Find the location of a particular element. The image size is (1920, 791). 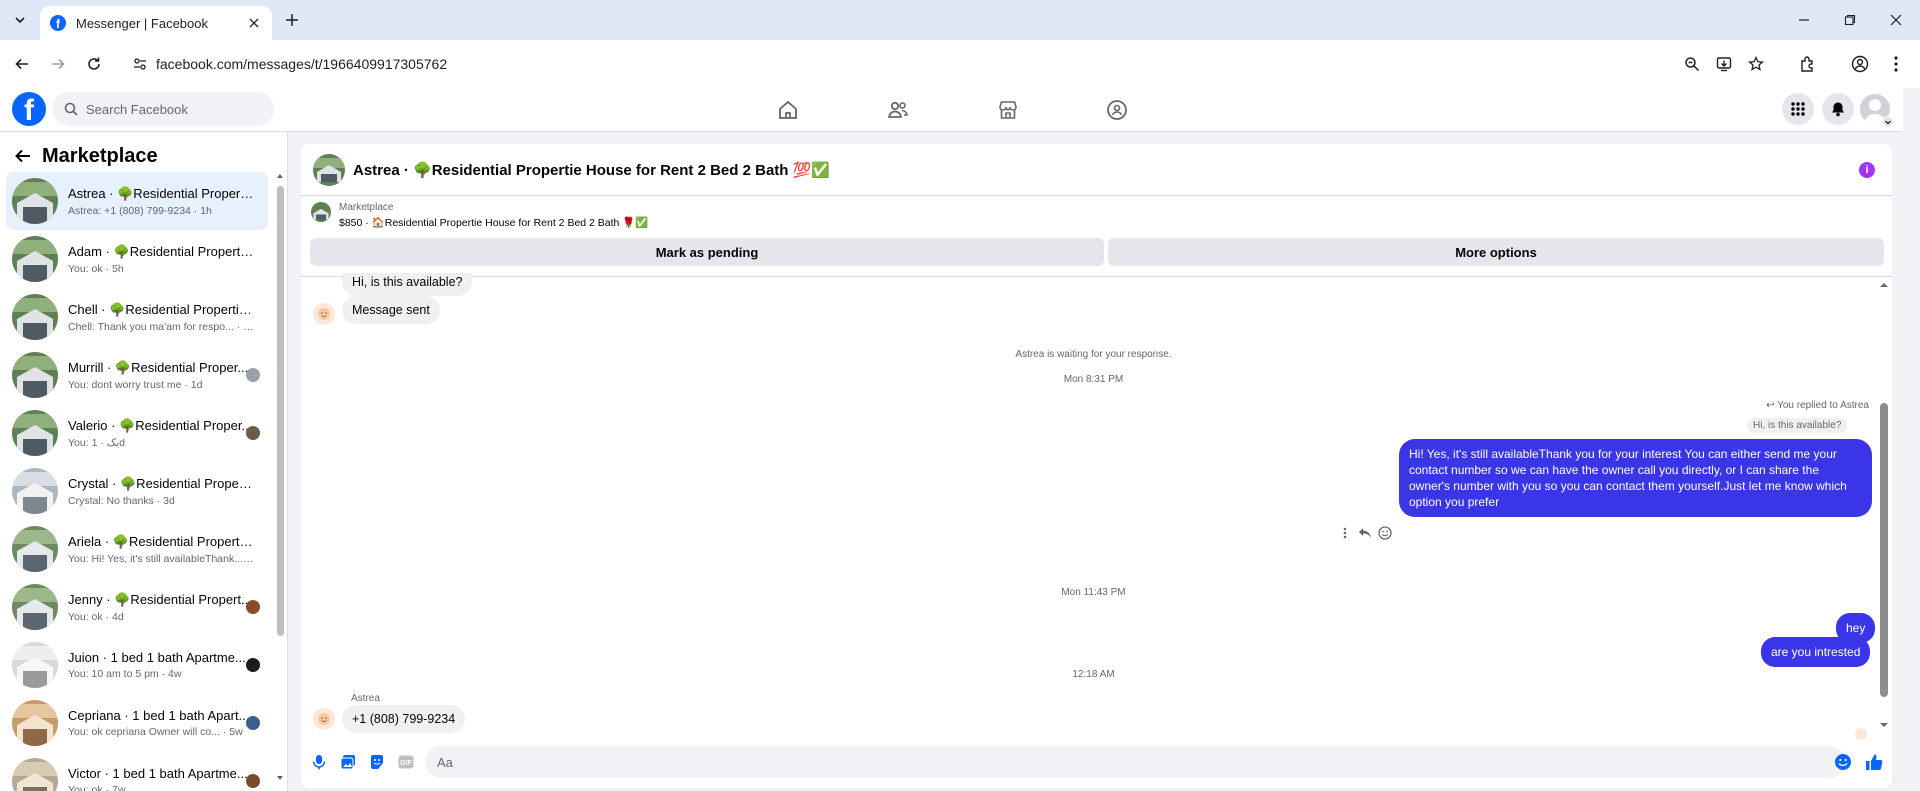

account-chevron-down-icon is located at coordinates (1888, 122).